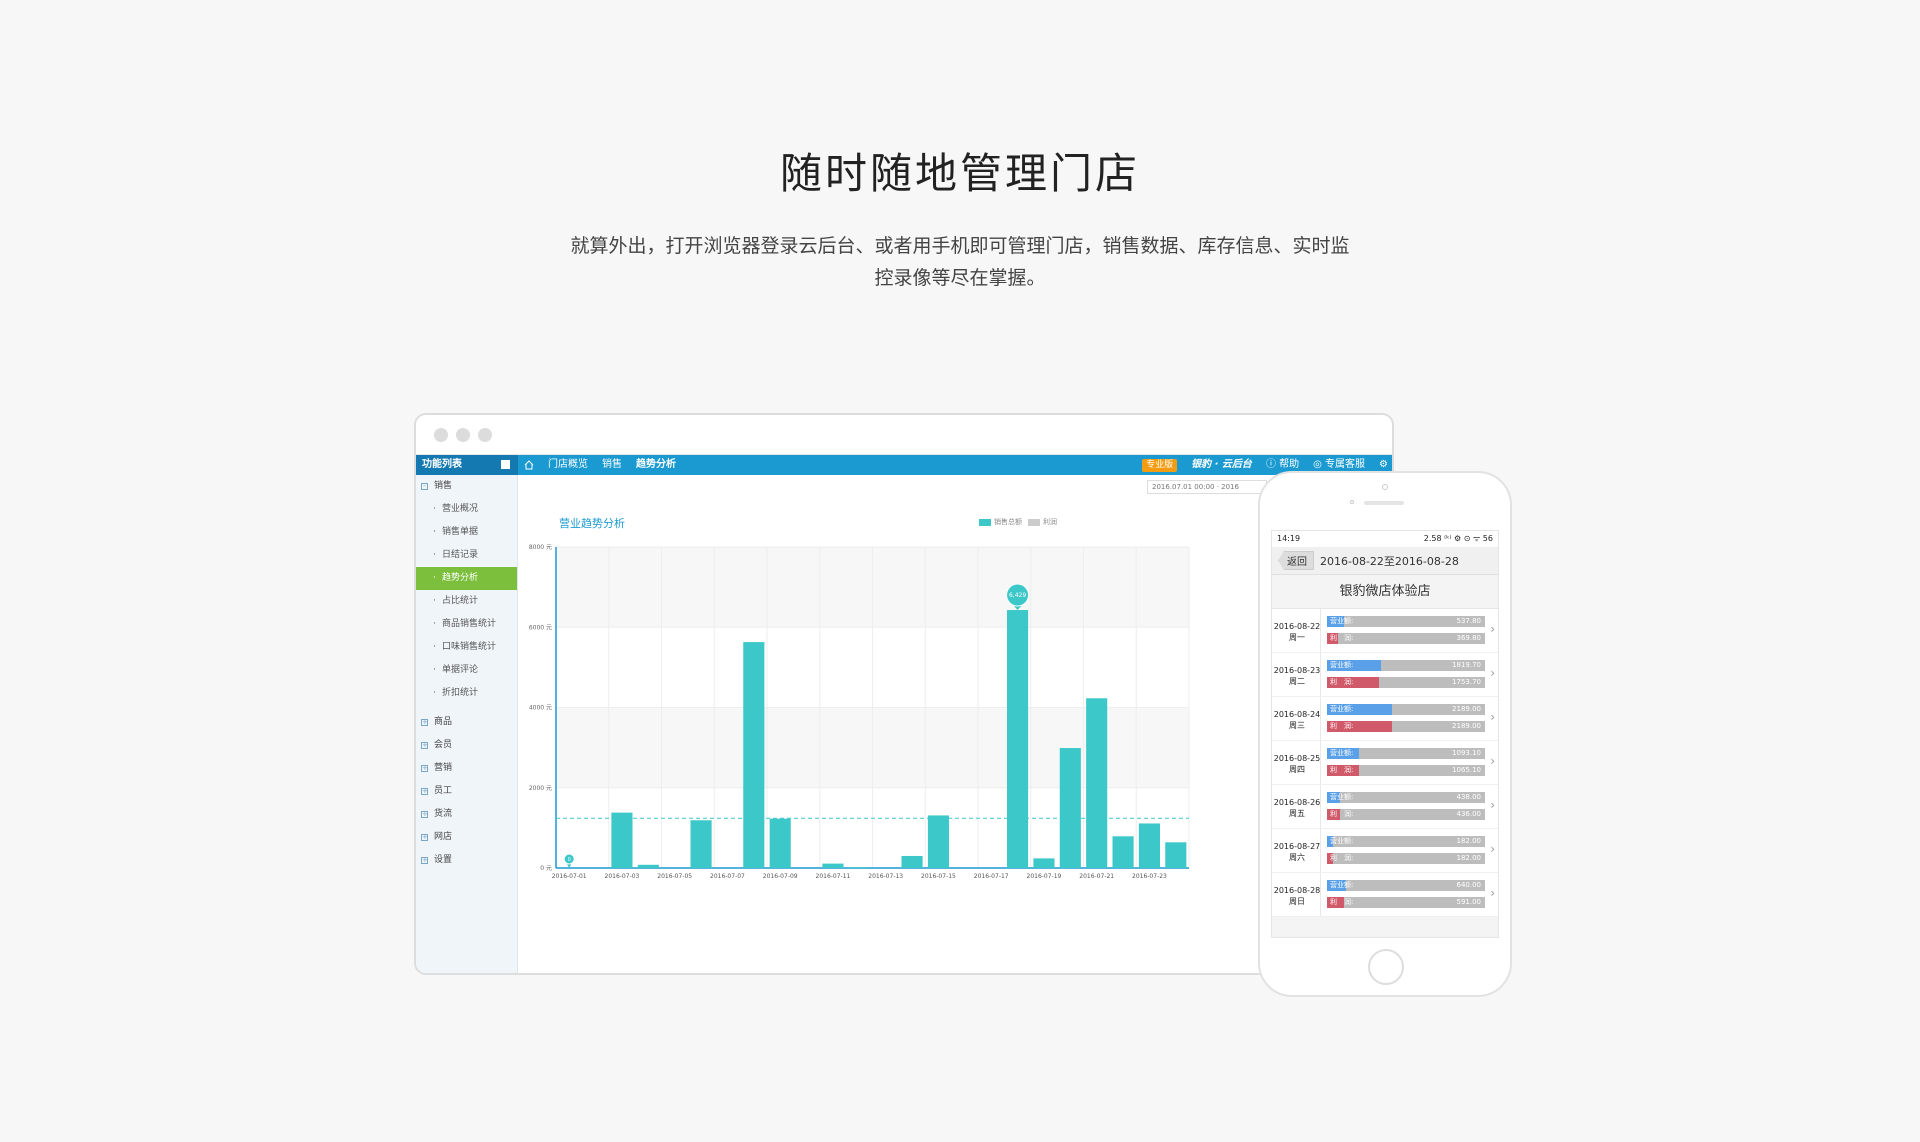 Image resolution: width=1920 pixels, height=1142 pixels. Describe the element at coordinates (1385, 895) in the screenshot. I see `daily-summary-row: 2016-08-28 周日 营业额: 640.00 利 润: 591.00 ›` at that location.